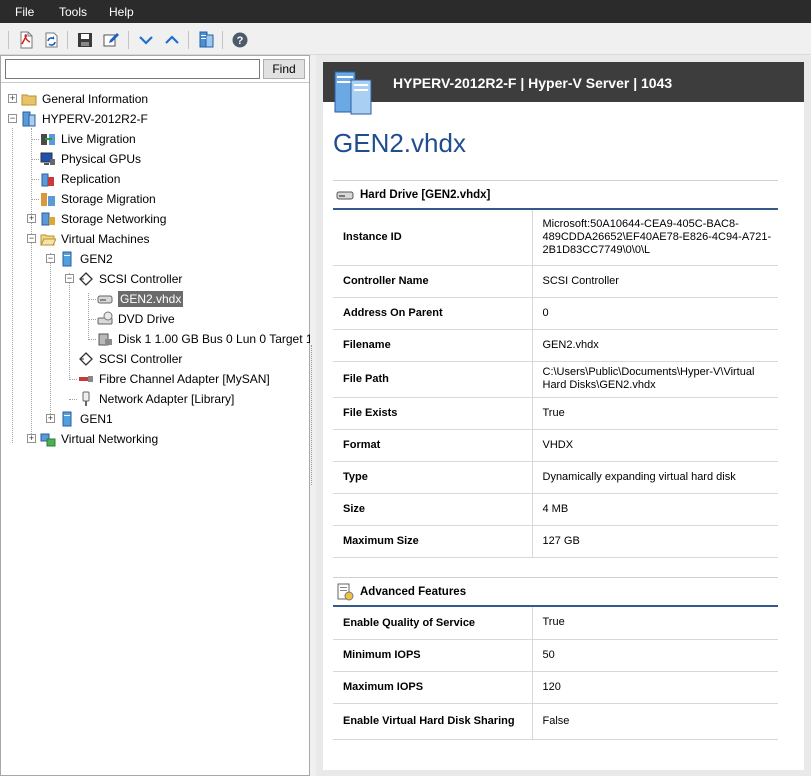 This screenshot has width=811, height=776. Describe the element at coordinates (84, 99) in the screenshot. I see `tree-item-general-information: General Information` at that location.